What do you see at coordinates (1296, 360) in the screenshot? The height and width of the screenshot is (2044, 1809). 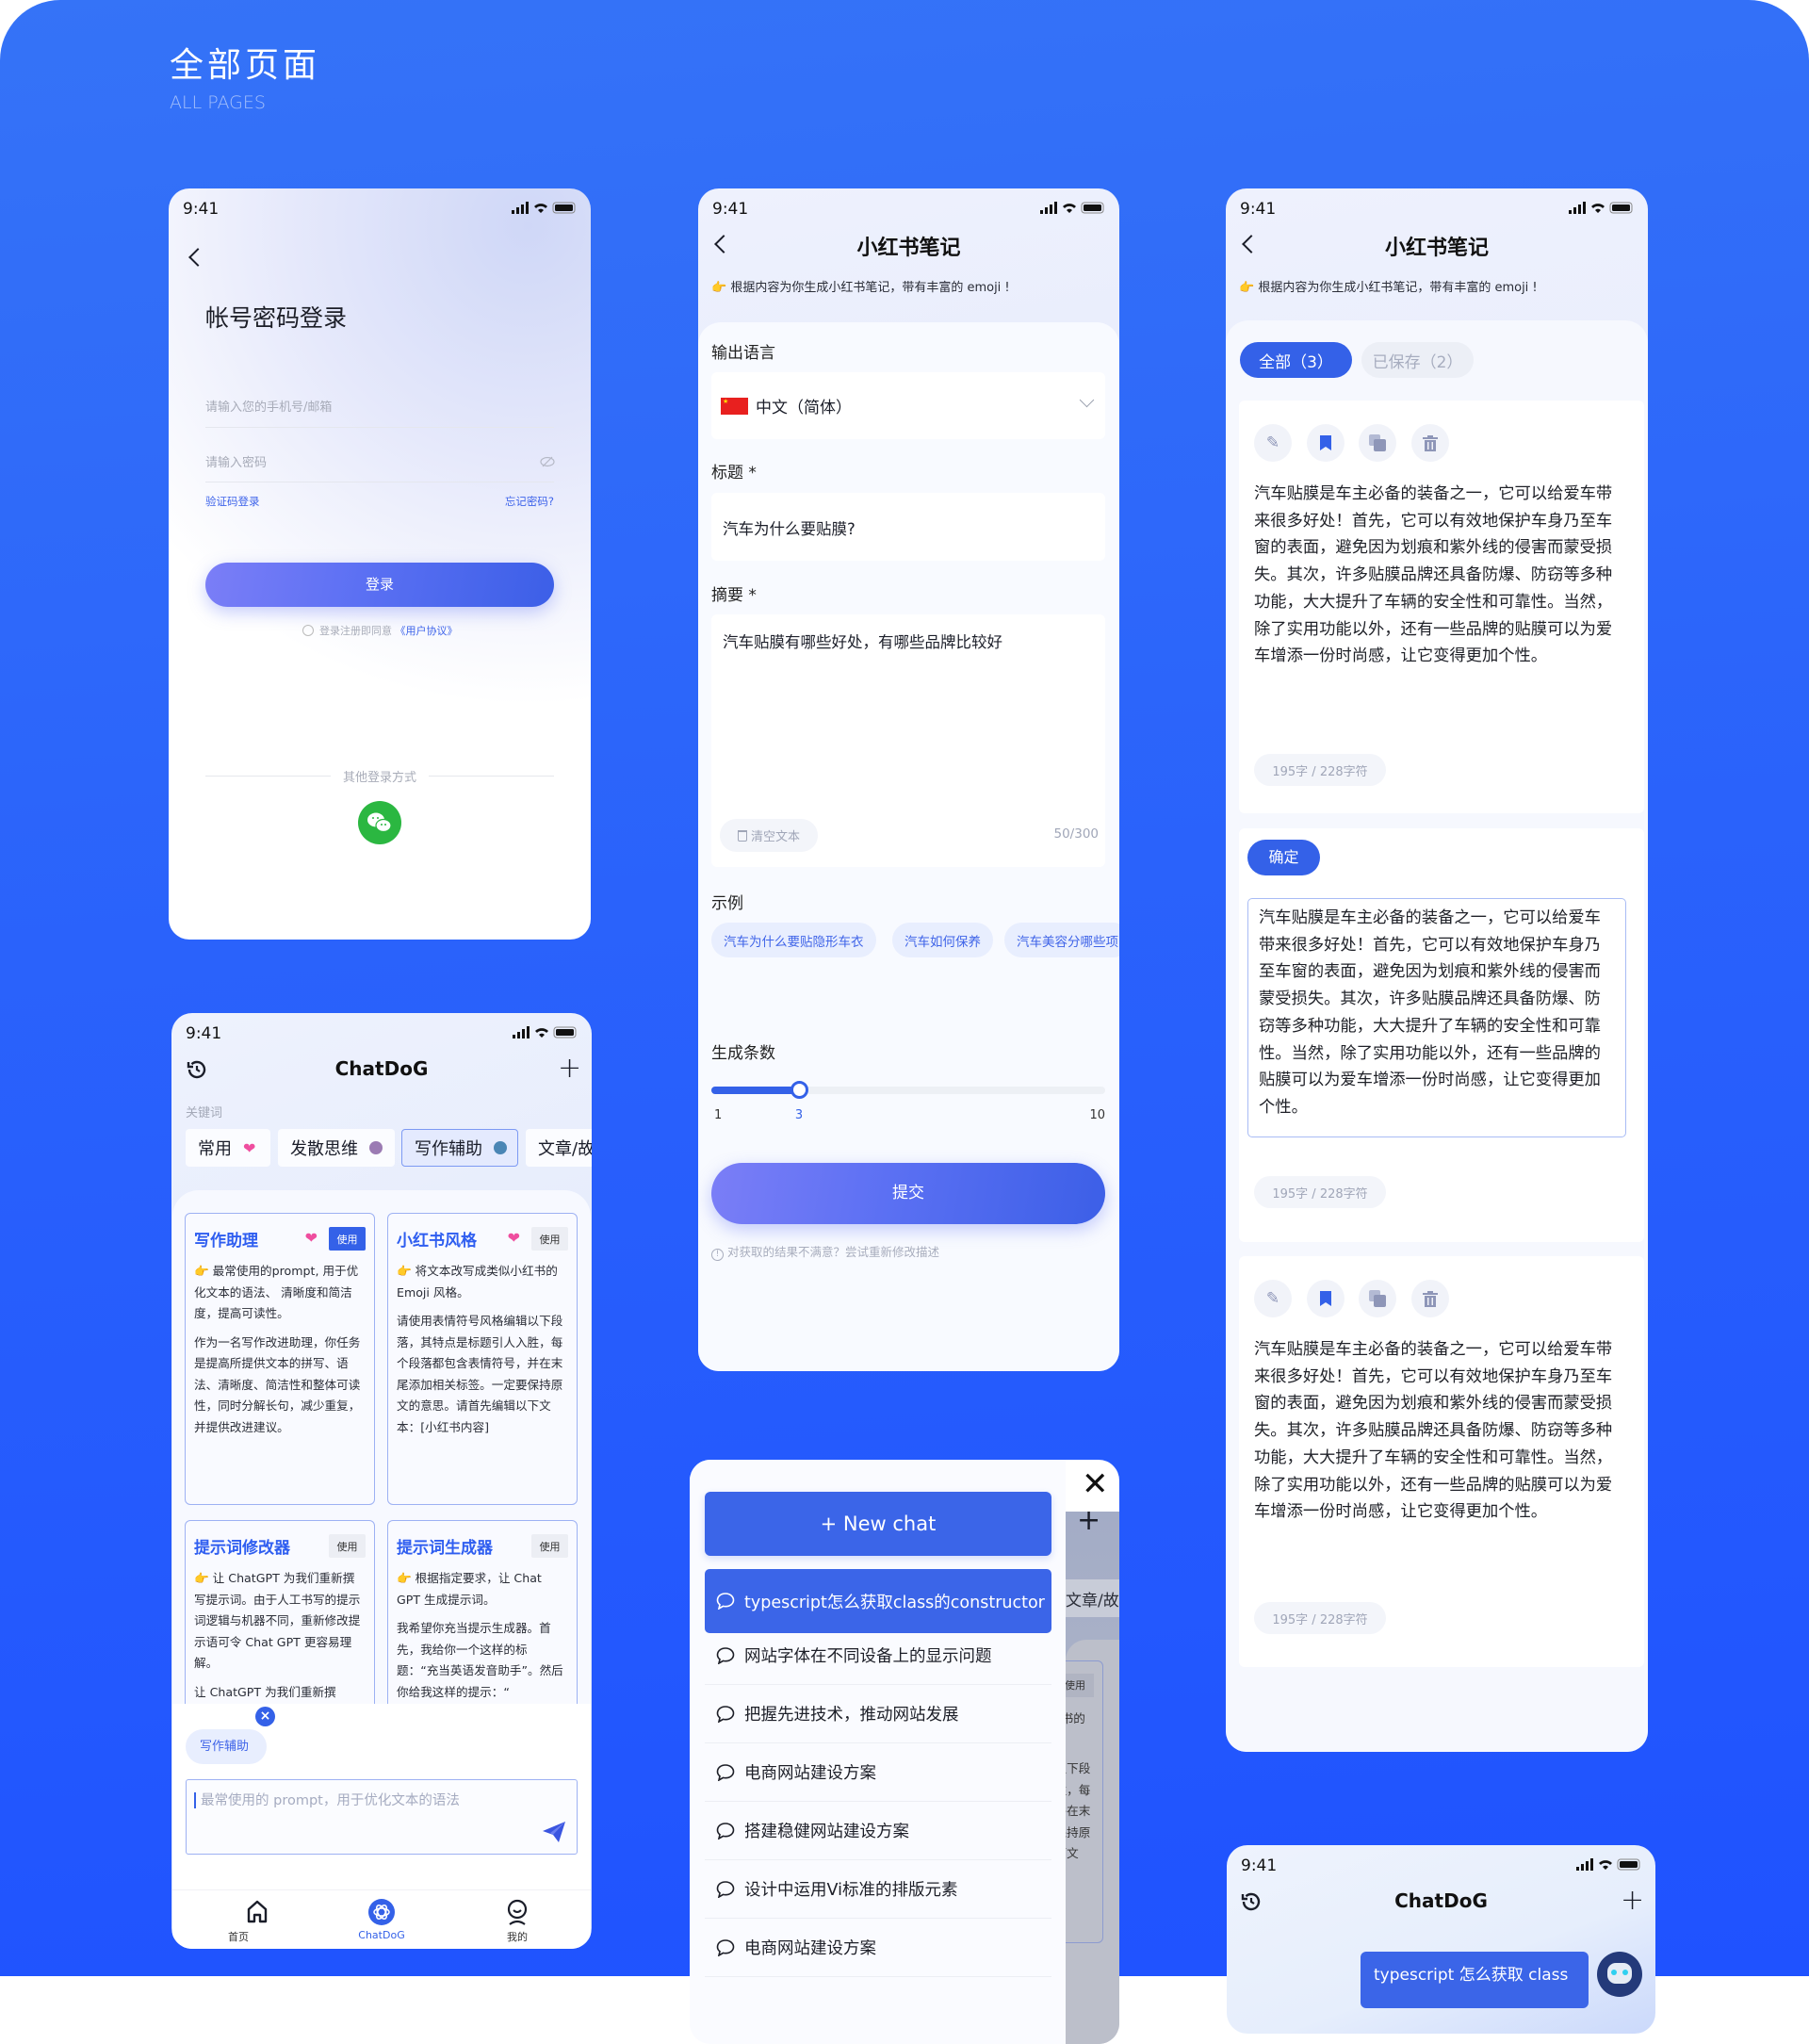 I see `tab-all: 全部（3）` at bounding box center [1296, 360].